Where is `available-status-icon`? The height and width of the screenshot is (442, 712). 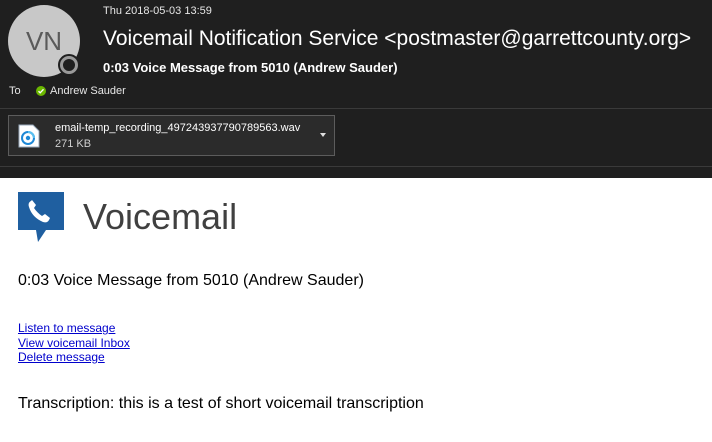
available-status-icon is located at coordinates (41, 91).